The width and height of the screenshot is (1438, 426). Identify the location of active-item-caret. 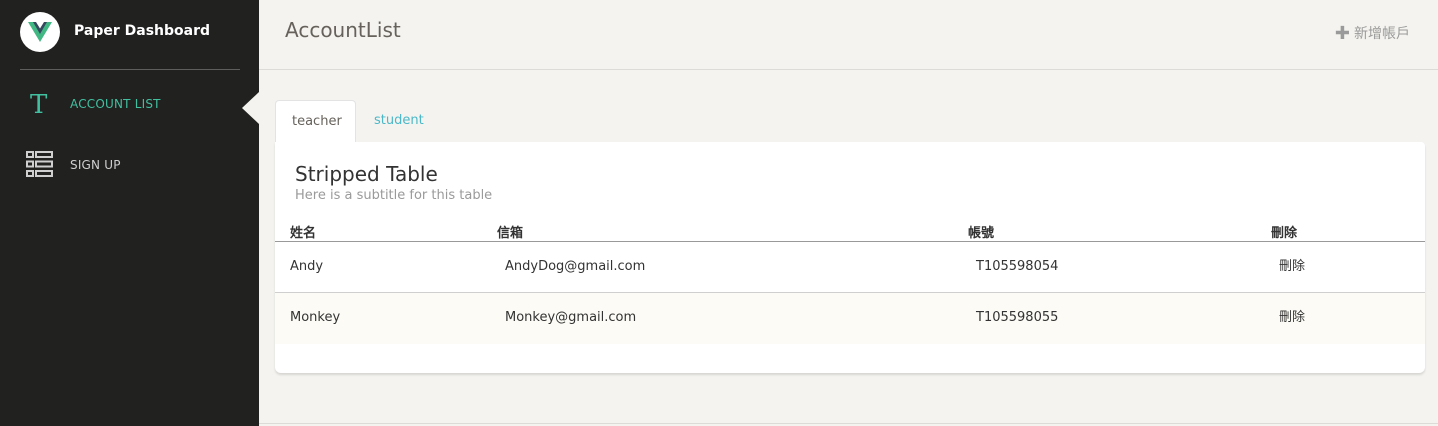
(250, 108).